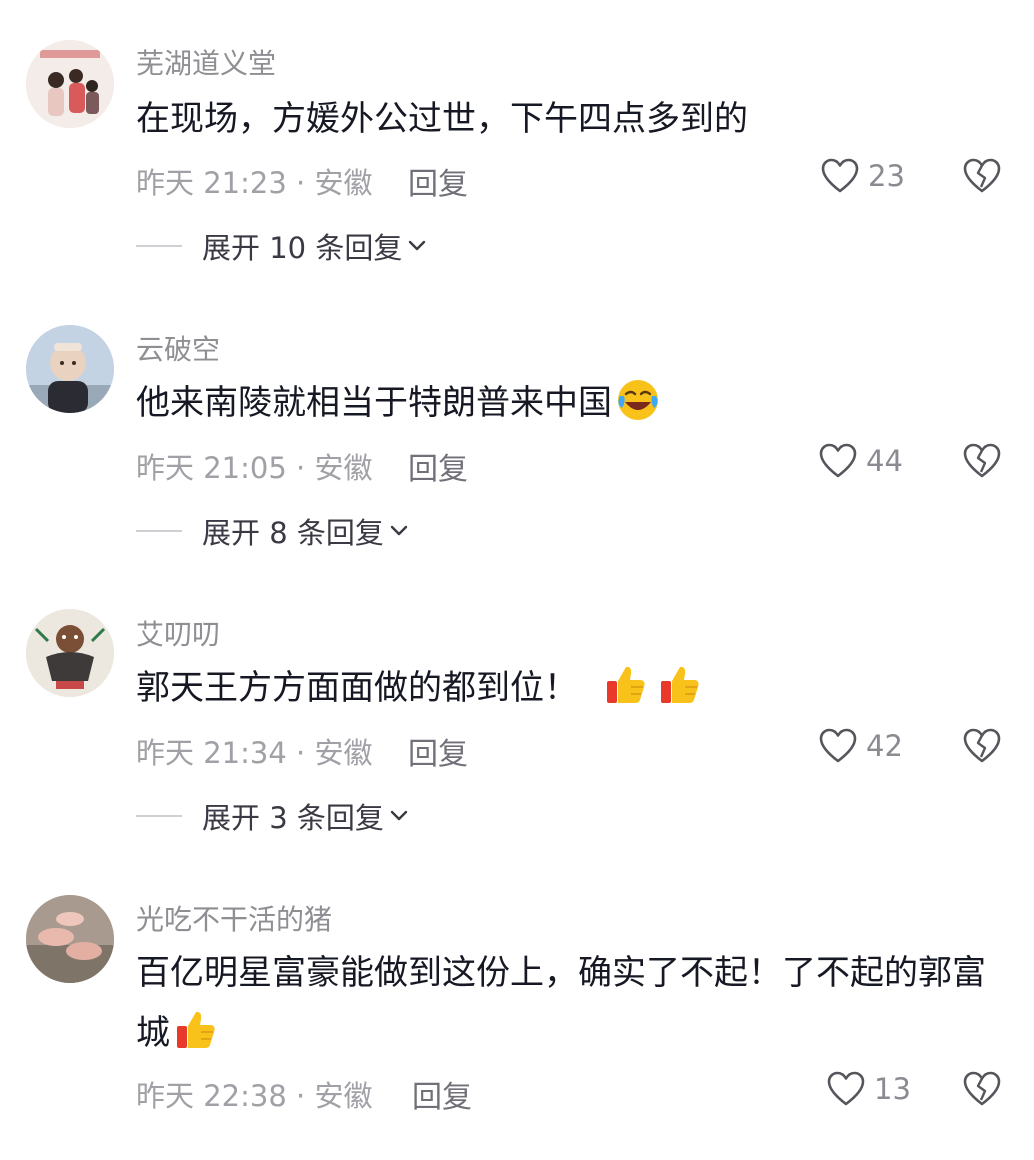 This screenshot has width=1034, height=1160. I want to click on username: 光吃不干活的猪, so click(234, 918).